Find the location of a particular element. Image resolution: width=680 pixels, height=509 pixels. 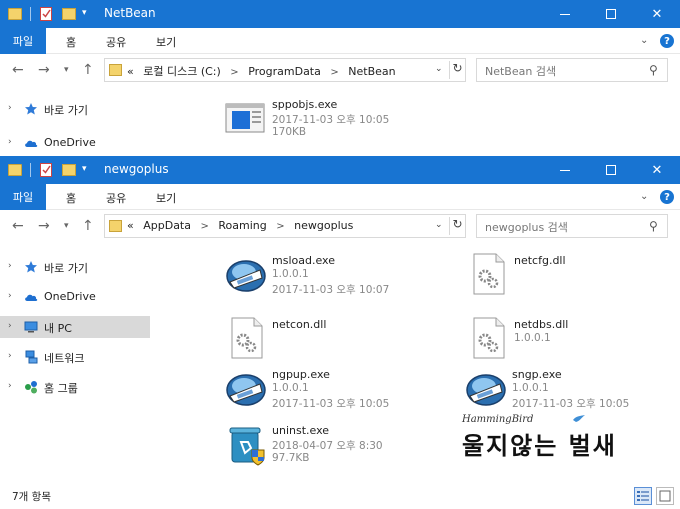

search-icon: ⚲ is located at coordinates (653, 70).